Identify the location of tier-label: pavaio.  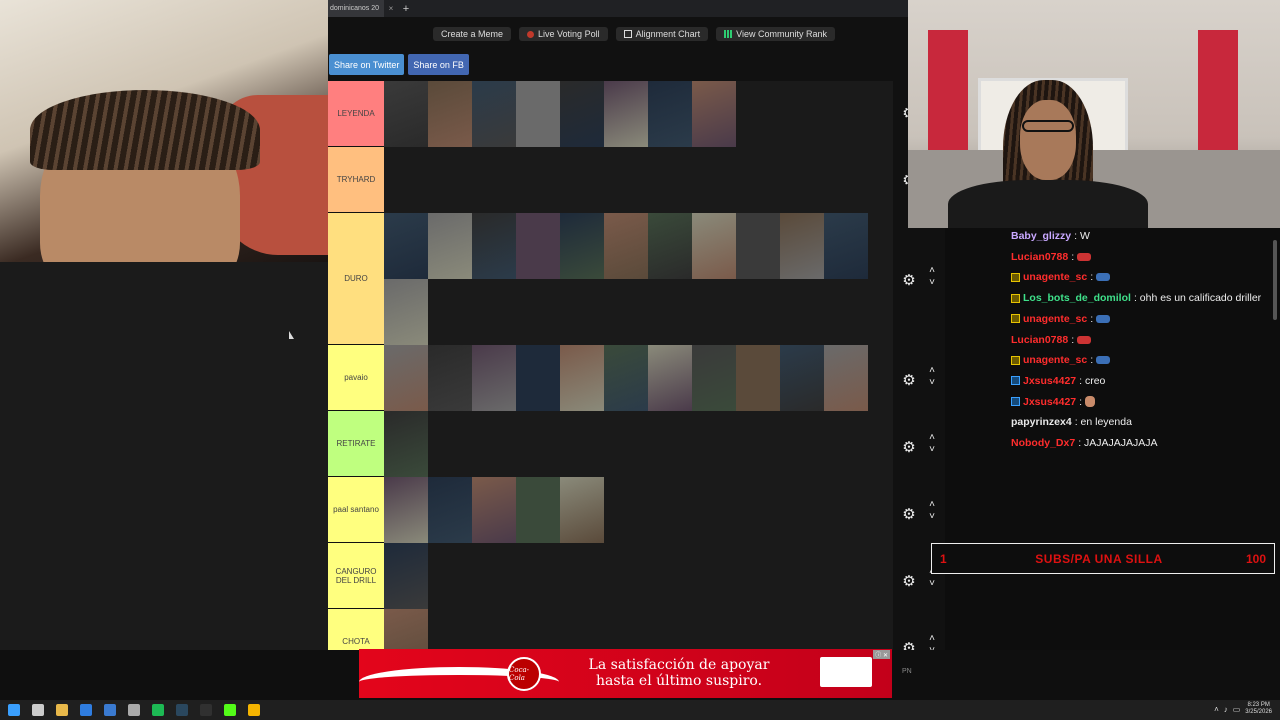
(356, 377).